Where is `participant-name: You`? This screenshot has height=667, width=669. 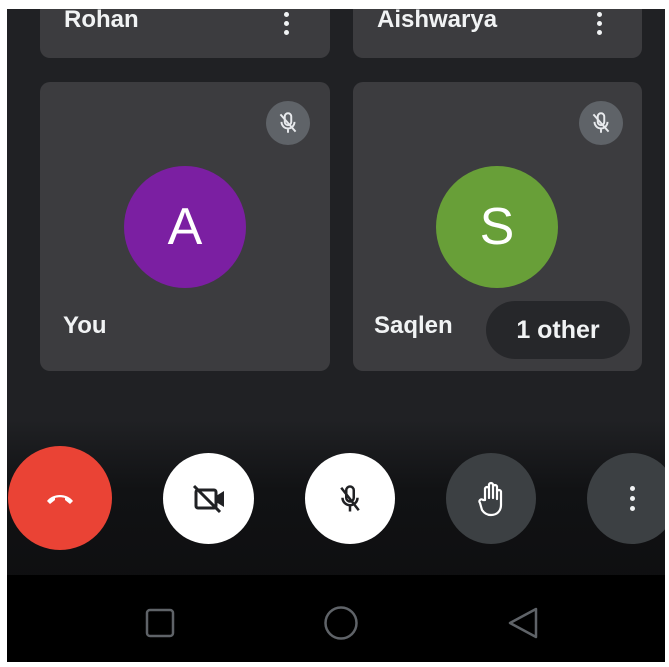
participant-name: You is located at coordinates (85, 325).